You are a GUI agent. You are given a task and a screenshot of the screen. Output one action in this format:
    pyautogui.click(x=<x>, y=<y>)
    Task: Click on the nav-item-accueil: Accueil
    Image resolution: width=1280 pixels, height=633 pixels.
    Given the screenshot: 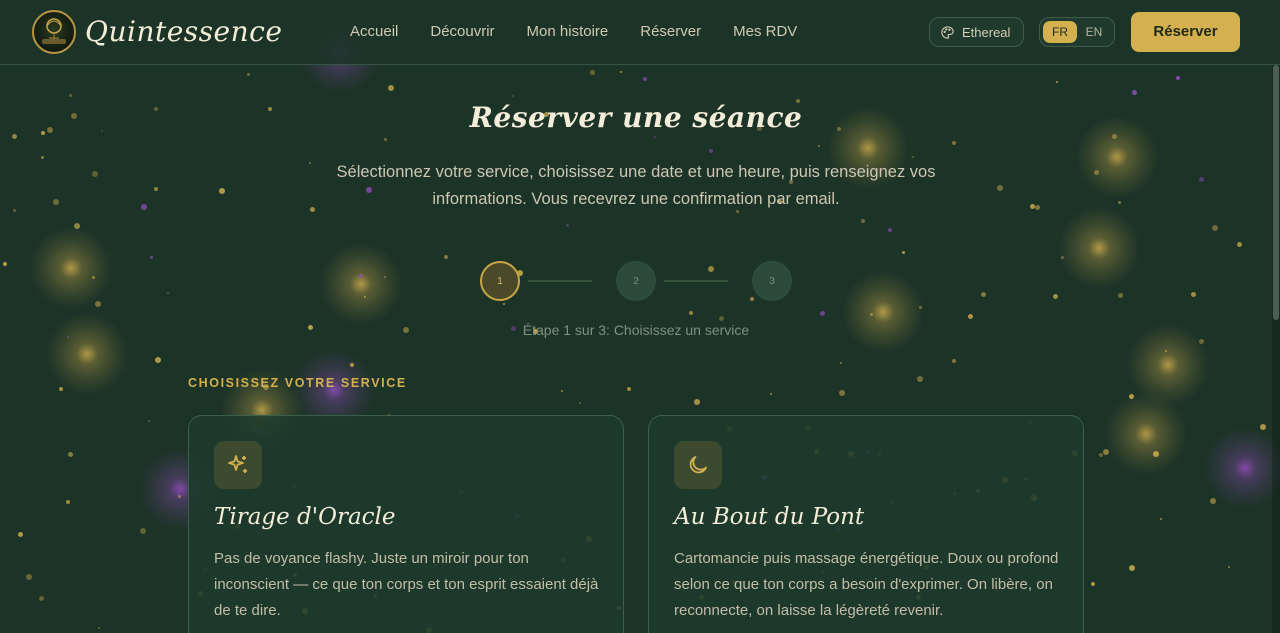 What is the action you would take?
    pyautogui.click(x=374, y=32)
    